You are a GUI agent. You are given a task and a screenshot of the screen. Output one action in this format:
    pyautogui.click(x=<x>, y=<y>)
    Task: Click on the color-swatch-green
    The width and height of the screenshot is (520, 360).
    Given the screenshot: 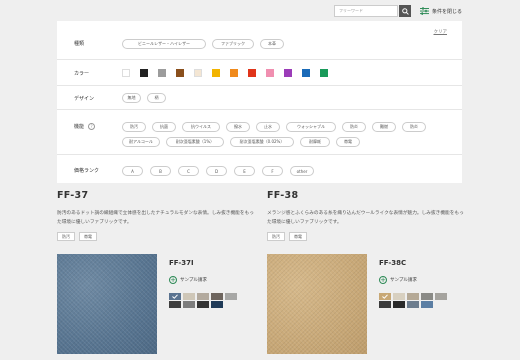 What is the action you would take?
    pyautogui.click(x=324, y=73)
    